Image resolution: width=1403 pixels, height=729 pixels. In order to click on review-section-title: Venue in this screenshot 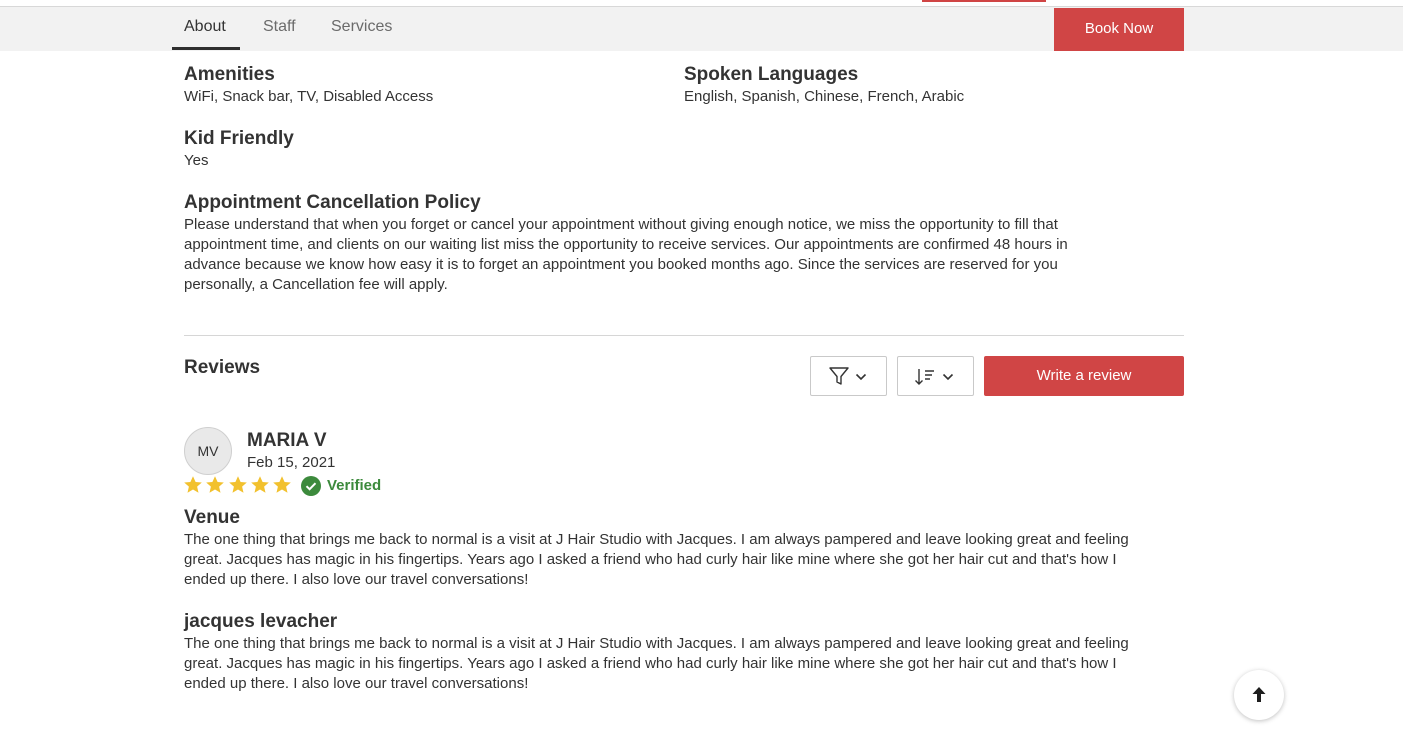, I will do `click(212, 517)`.